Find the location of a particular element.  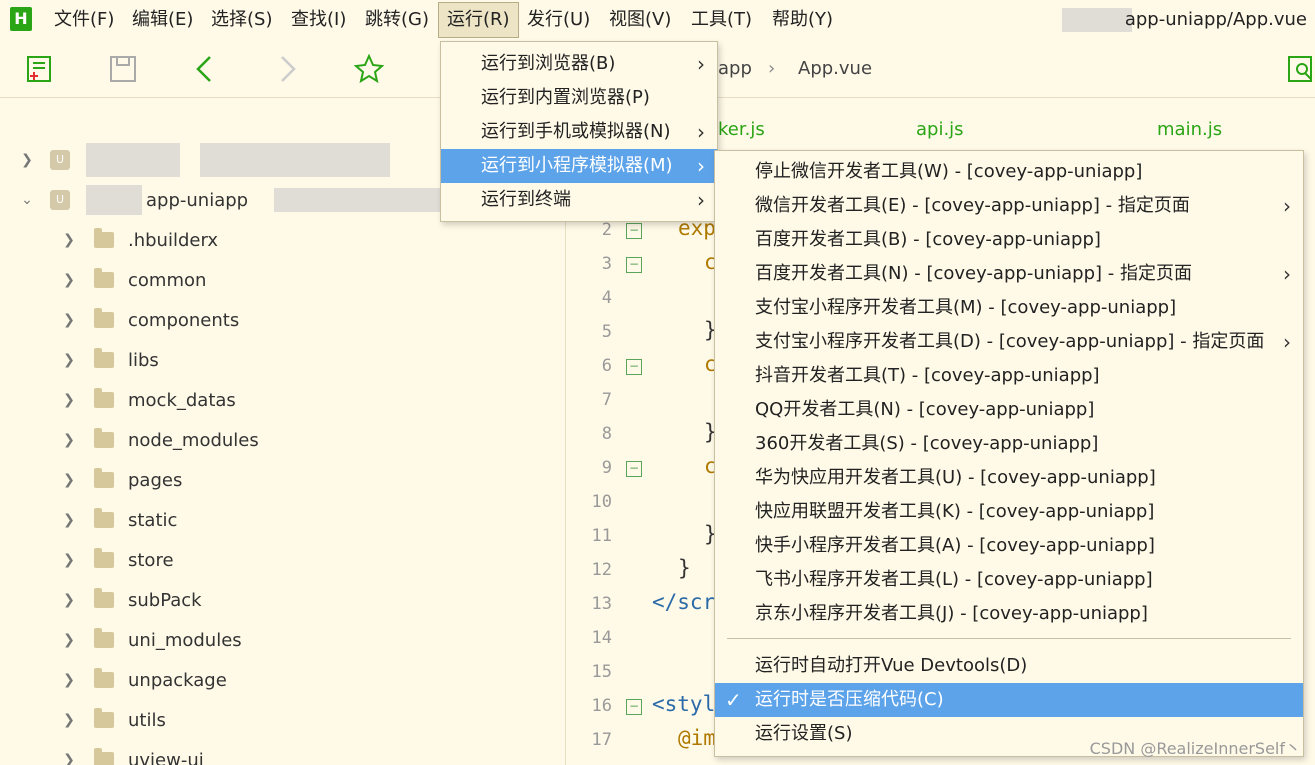

miniprogram-tool-item: QQ开发者工具(N) - [covey-app-uniapp] is located at coordinates (1009, 410).